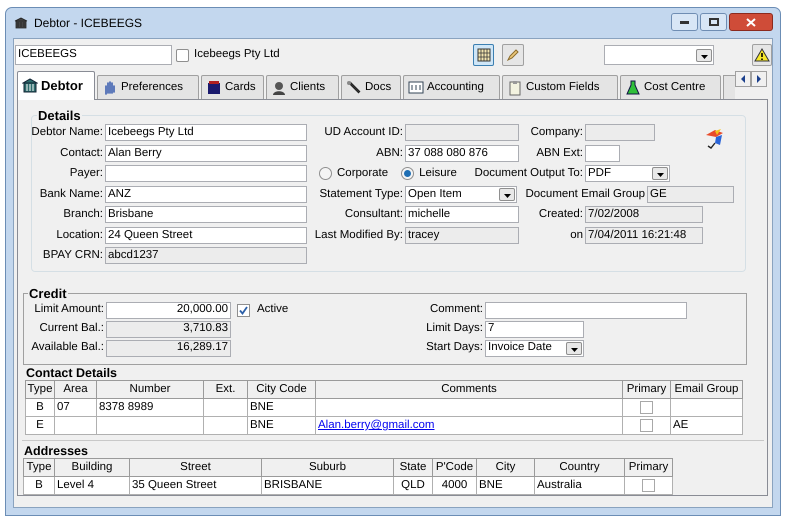  Describe the element at coordinates (534, 329) in the screenshot. I see `input-field: 7` at that location.